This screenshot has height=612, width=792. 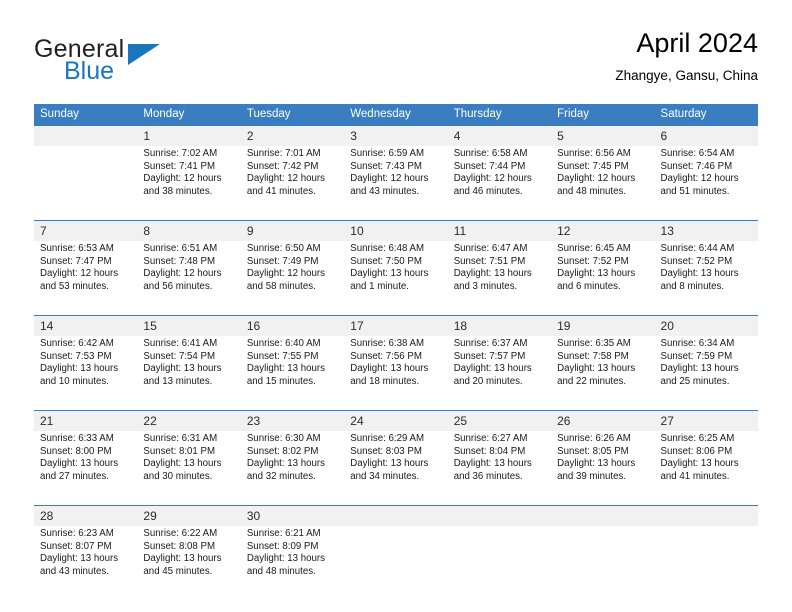 What do you see at coordinates (283, 438) in the screenshot?
I see `sunrise-text: Sunrise: 6:30 AM` at bounding box center [283, 438].